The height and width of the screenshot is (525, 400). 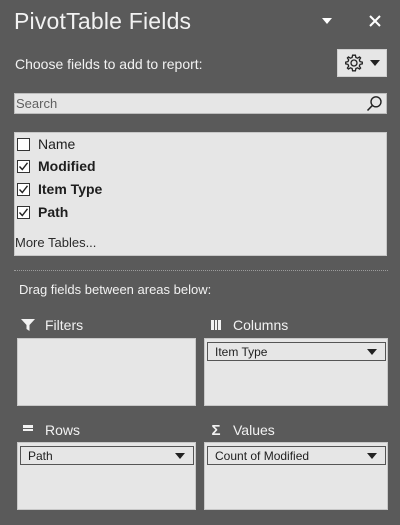 I want to click on pill-label: Item Type, so click(x=241, y=351).